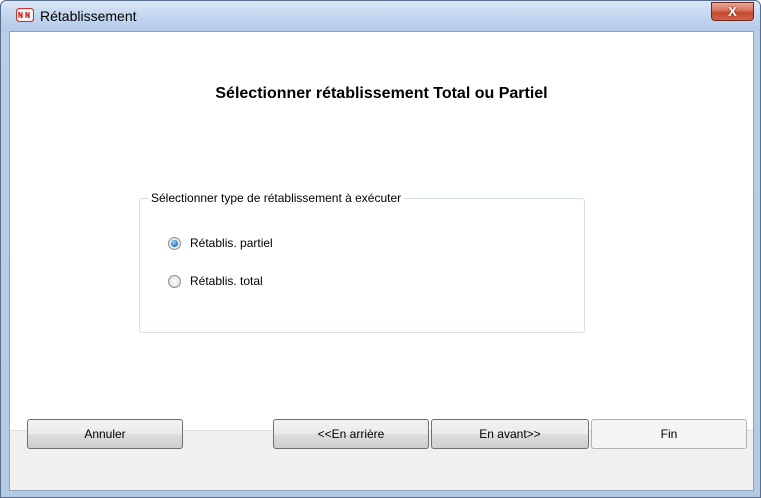 The width and height of the screenshot is (761, 498). I want to click on radio-button-unchecked, so click(174, 281).